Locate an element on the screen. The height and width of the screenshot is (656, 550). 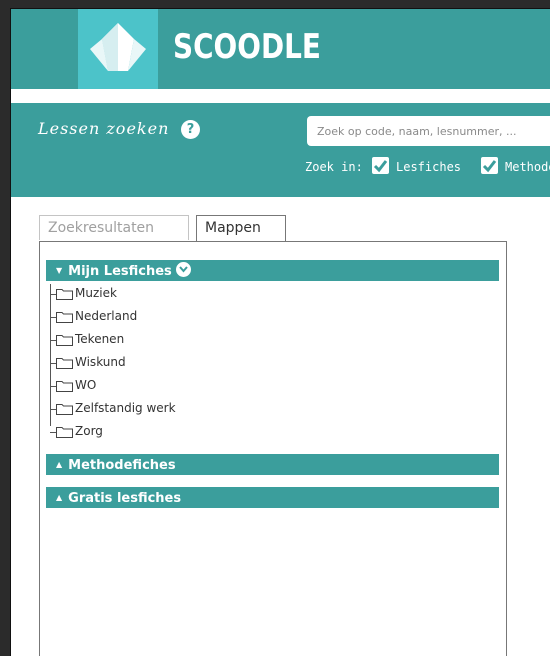
top-header: SCOODLE is located at coordinates (280, 49).